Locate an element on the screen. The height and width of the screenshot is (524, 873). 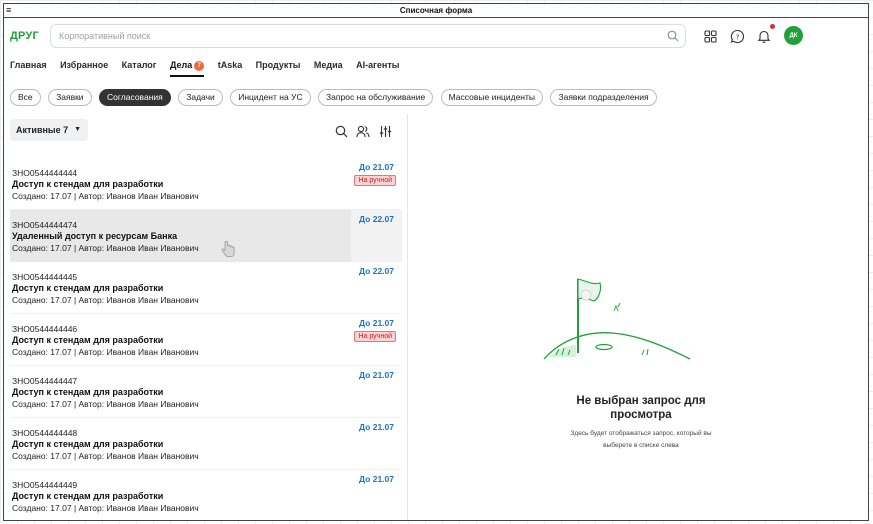
bell-icon is located at coordinates (764, 36).